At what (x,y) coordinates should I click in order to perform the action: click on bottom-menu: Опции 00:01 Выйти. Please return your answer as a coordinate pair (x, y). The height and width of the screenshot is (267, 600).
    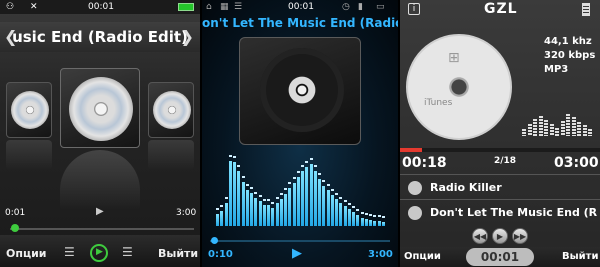
    Looking at the image, I should click on (500, 257).